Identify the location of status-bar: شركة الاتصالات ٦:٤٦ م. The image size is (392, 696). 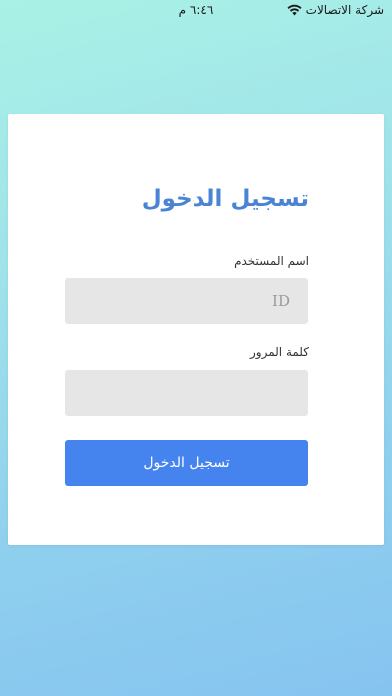
(196, 11).